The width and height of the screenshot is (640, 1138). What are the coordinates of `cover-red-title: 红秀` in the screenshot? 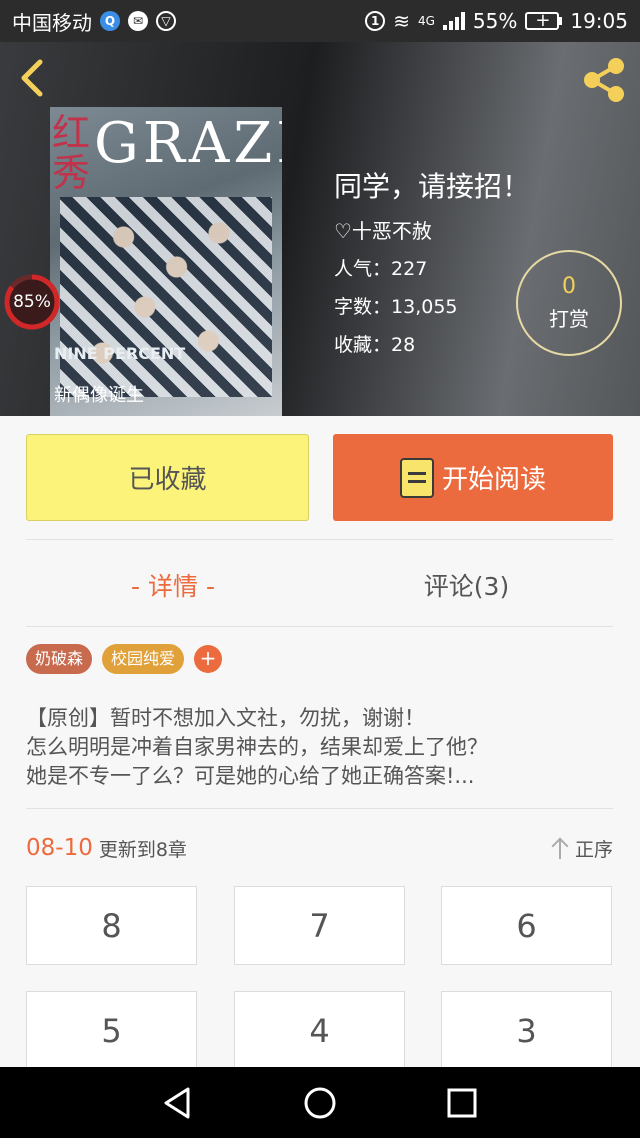 It's located at (71, 153).